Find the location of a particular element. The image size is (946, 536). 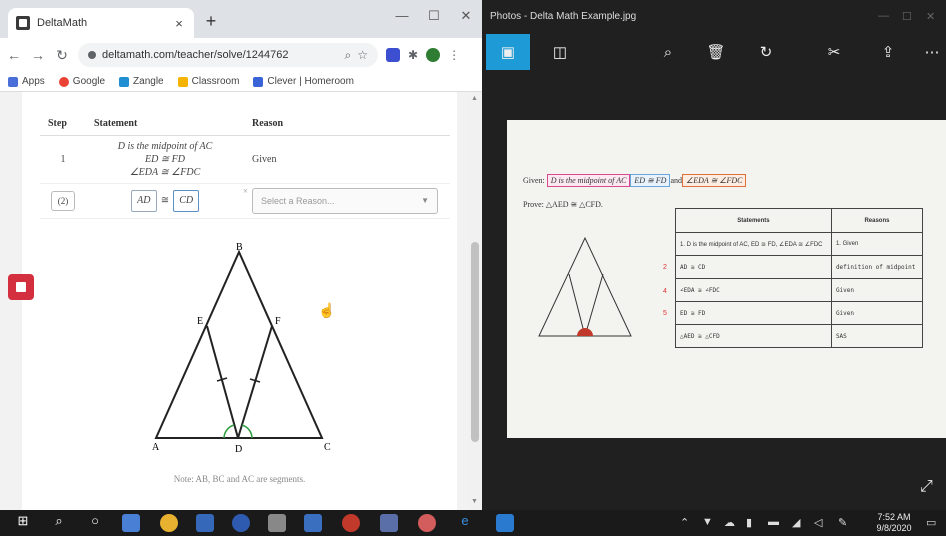

given-highlight-1: D is the midpoint of AC is located at coordinates (588, 180).